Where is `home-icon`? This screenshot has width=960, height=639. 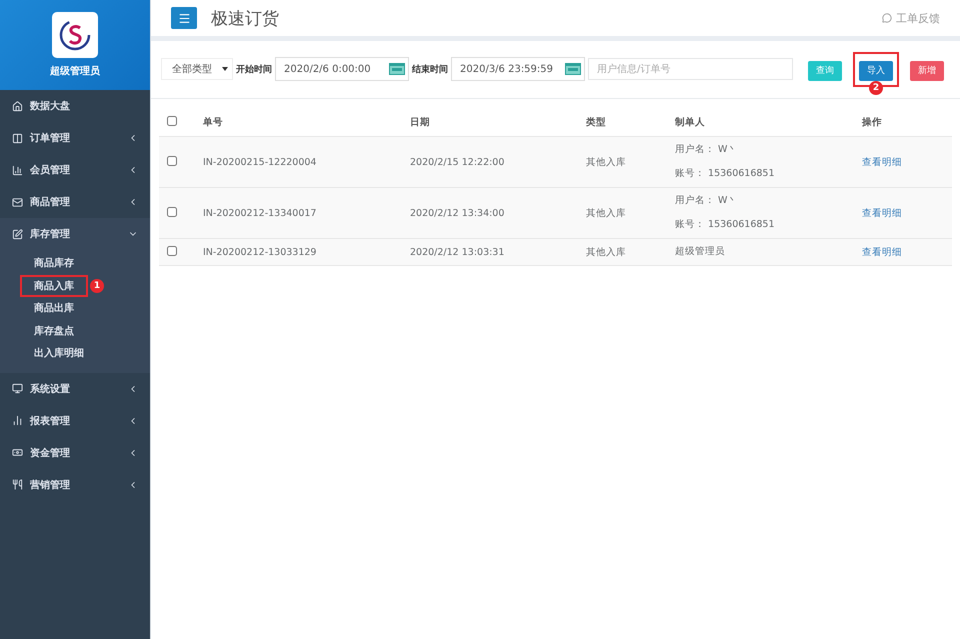 home-icon is located at coordinates (17, 106).